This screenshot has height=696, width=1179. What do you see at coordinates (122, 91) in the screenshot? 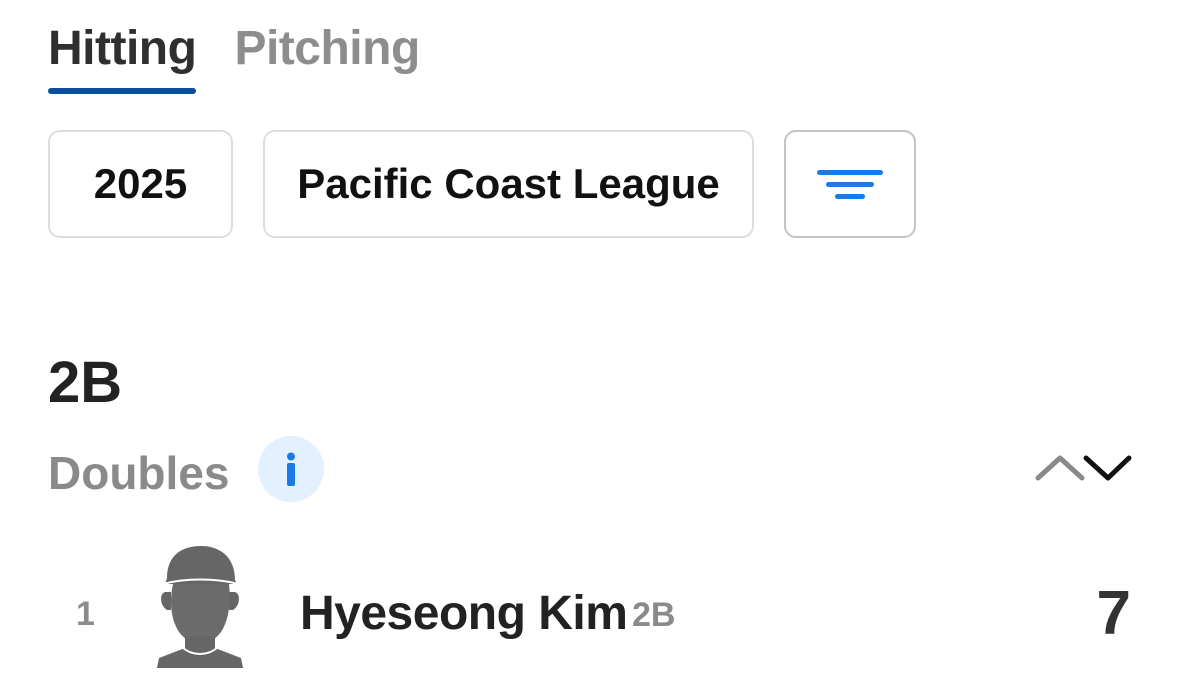
I see `active-tab-indicator` at bounding box center [122, 91].